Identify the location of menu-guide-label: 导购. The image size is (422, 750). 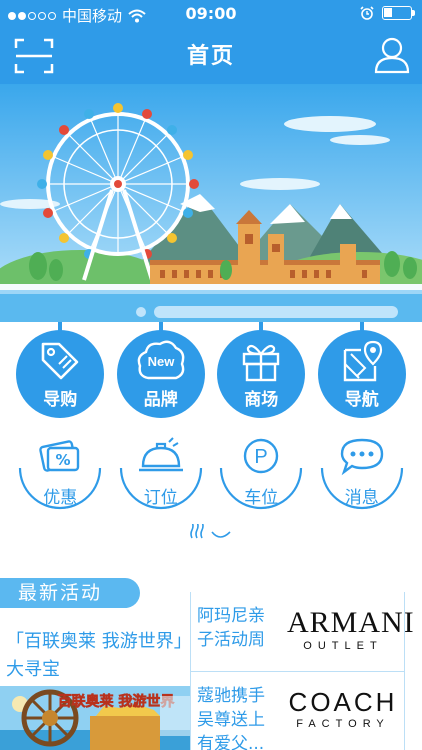
(60, 400).